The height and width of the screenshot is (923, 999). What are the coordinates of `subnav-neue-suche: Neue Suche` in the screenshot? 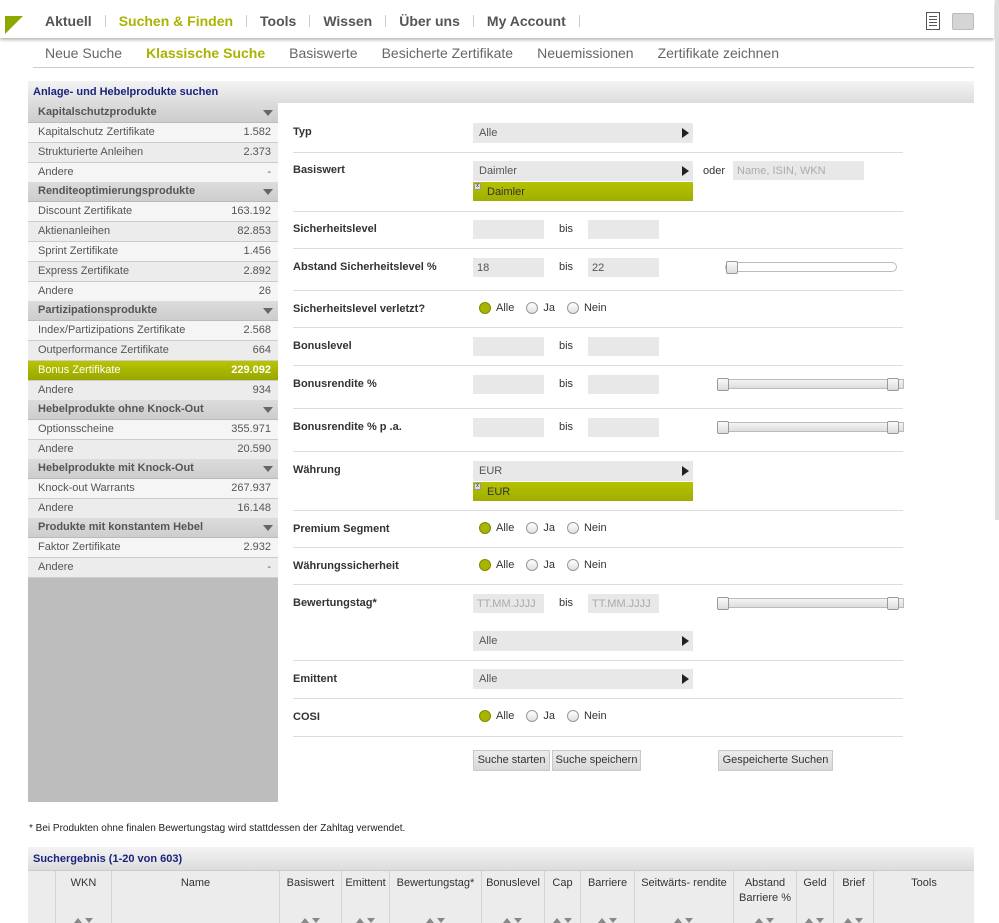 It's located at (83, 56).